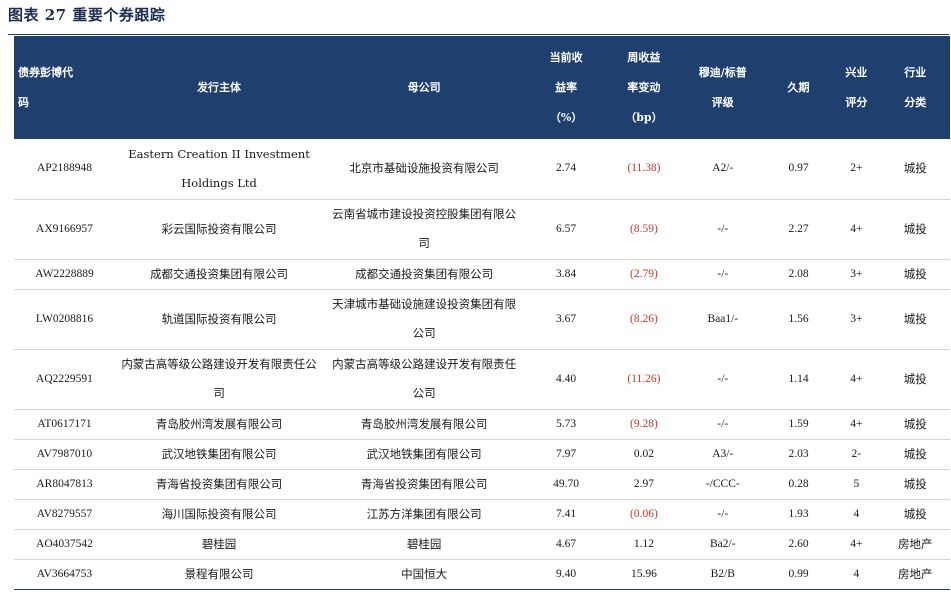 Image resolution: width=951 pixels, height=596 pixels. Describe the element at coordinates (798, 378) in the screenshot. I see `cell-duration: 1.14` at that location.